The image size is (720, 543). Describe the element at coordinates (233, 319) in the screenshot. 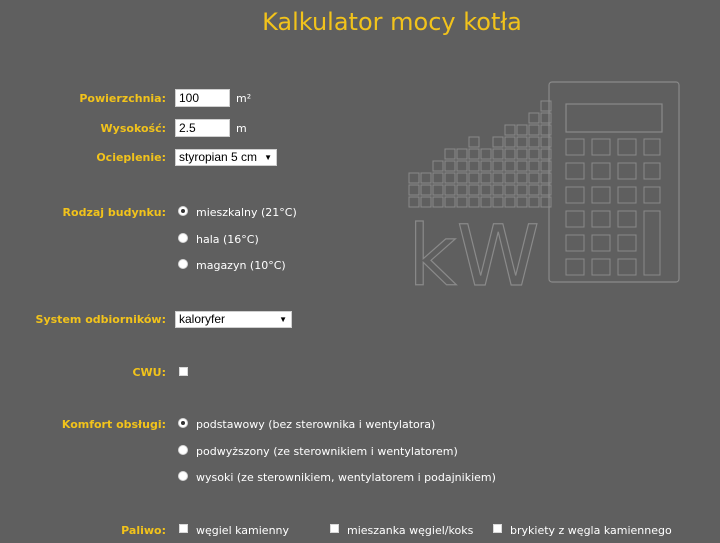

I see `receivers-select: kaloryfer ▼` at that location.